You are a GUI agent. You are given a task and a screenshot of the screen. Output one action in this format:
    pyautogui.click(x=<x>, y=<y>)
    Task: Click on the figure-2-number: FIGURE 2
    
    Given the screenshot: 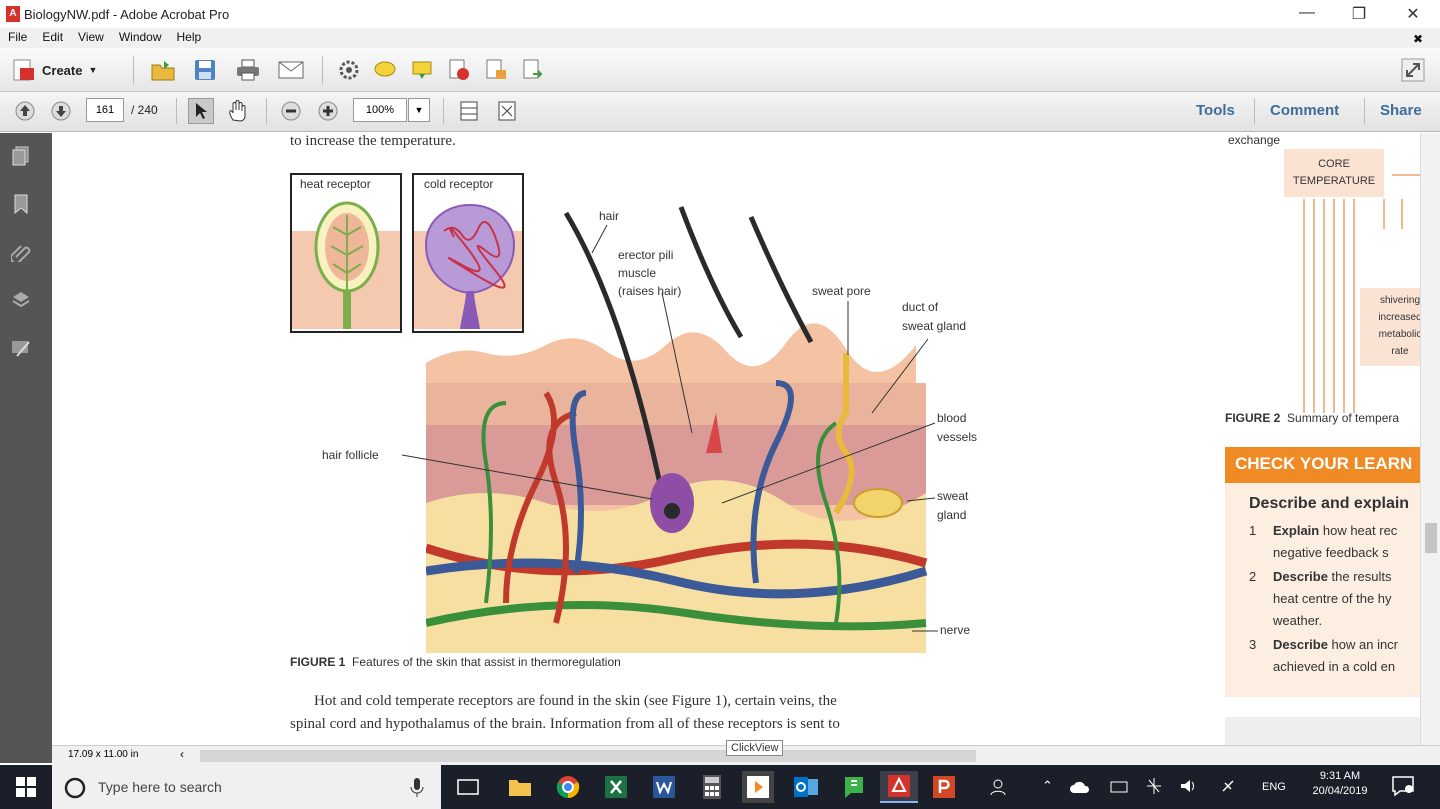 What is the action you would take?
    pyautogui.click(x=1253, y=418)
    